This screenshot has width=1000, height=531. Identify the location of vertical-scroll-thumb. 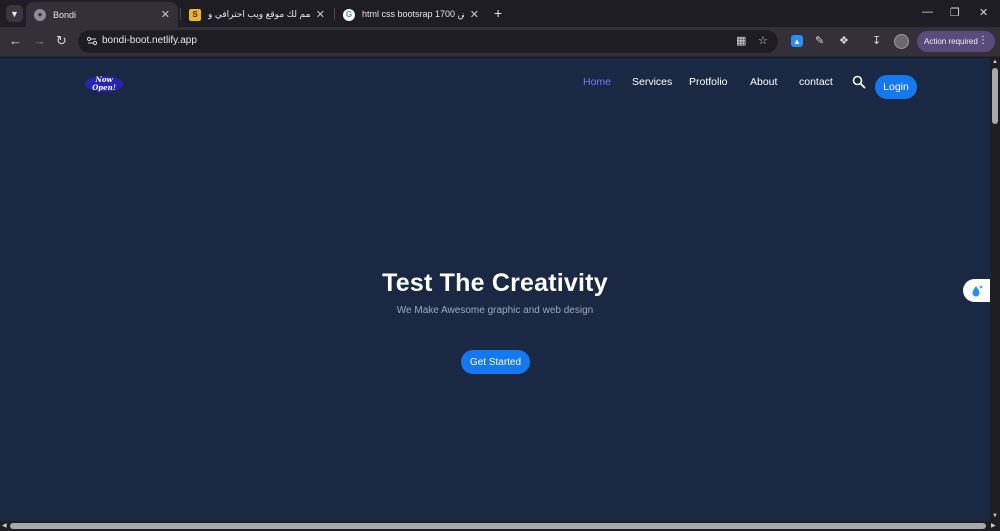
(995, 96).